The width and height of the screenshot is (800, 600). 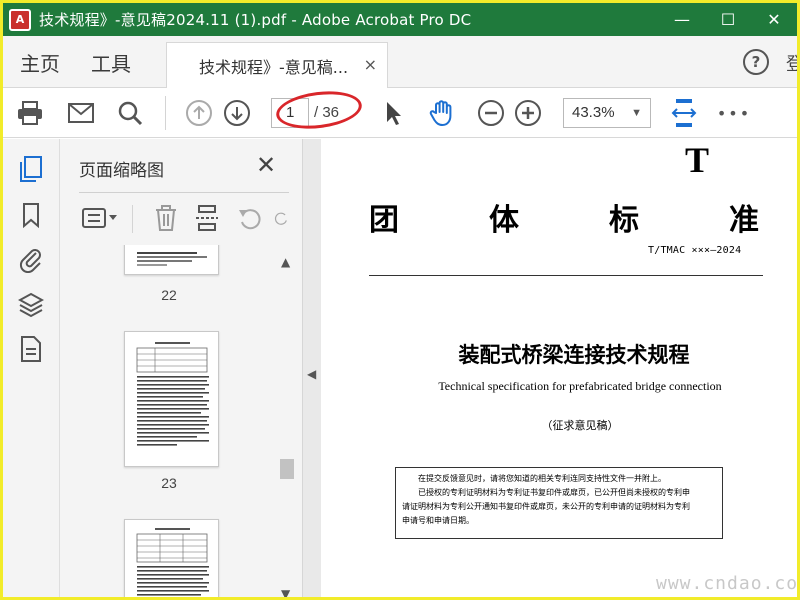 I want to click on thumbnail-label-23: 23, so click(x=169, y=483).